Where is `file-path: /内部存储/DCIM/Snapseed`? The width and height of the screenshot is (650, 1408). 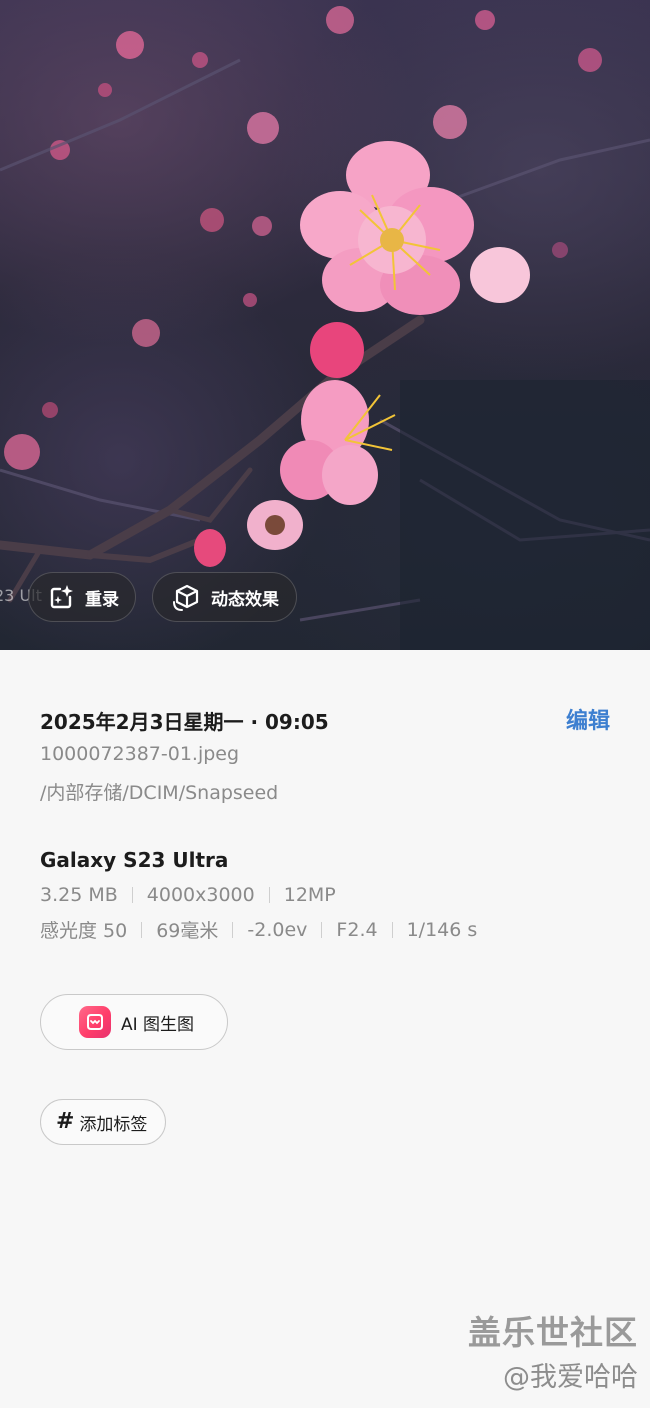 file-path: /内部存储/DCIM/Snapseed is located at coordinates (159, 793).